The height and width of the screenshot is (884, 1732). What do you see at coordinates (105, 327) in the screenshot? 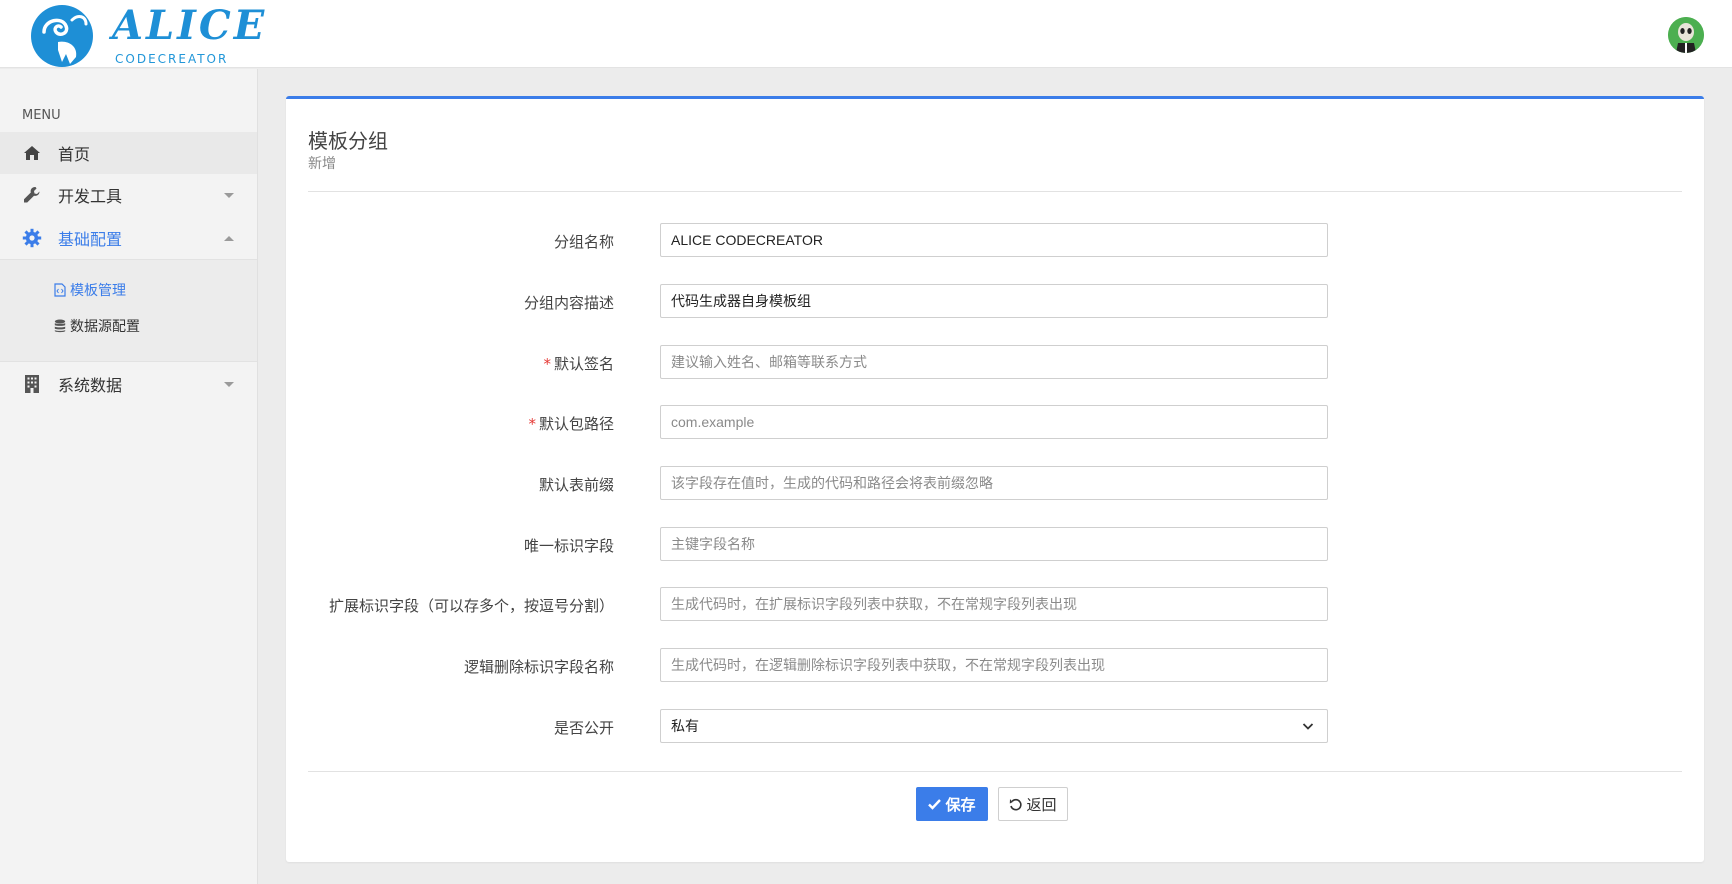
I see `submenu-item-label: 数据源配置` at bounding box center [105, 327].